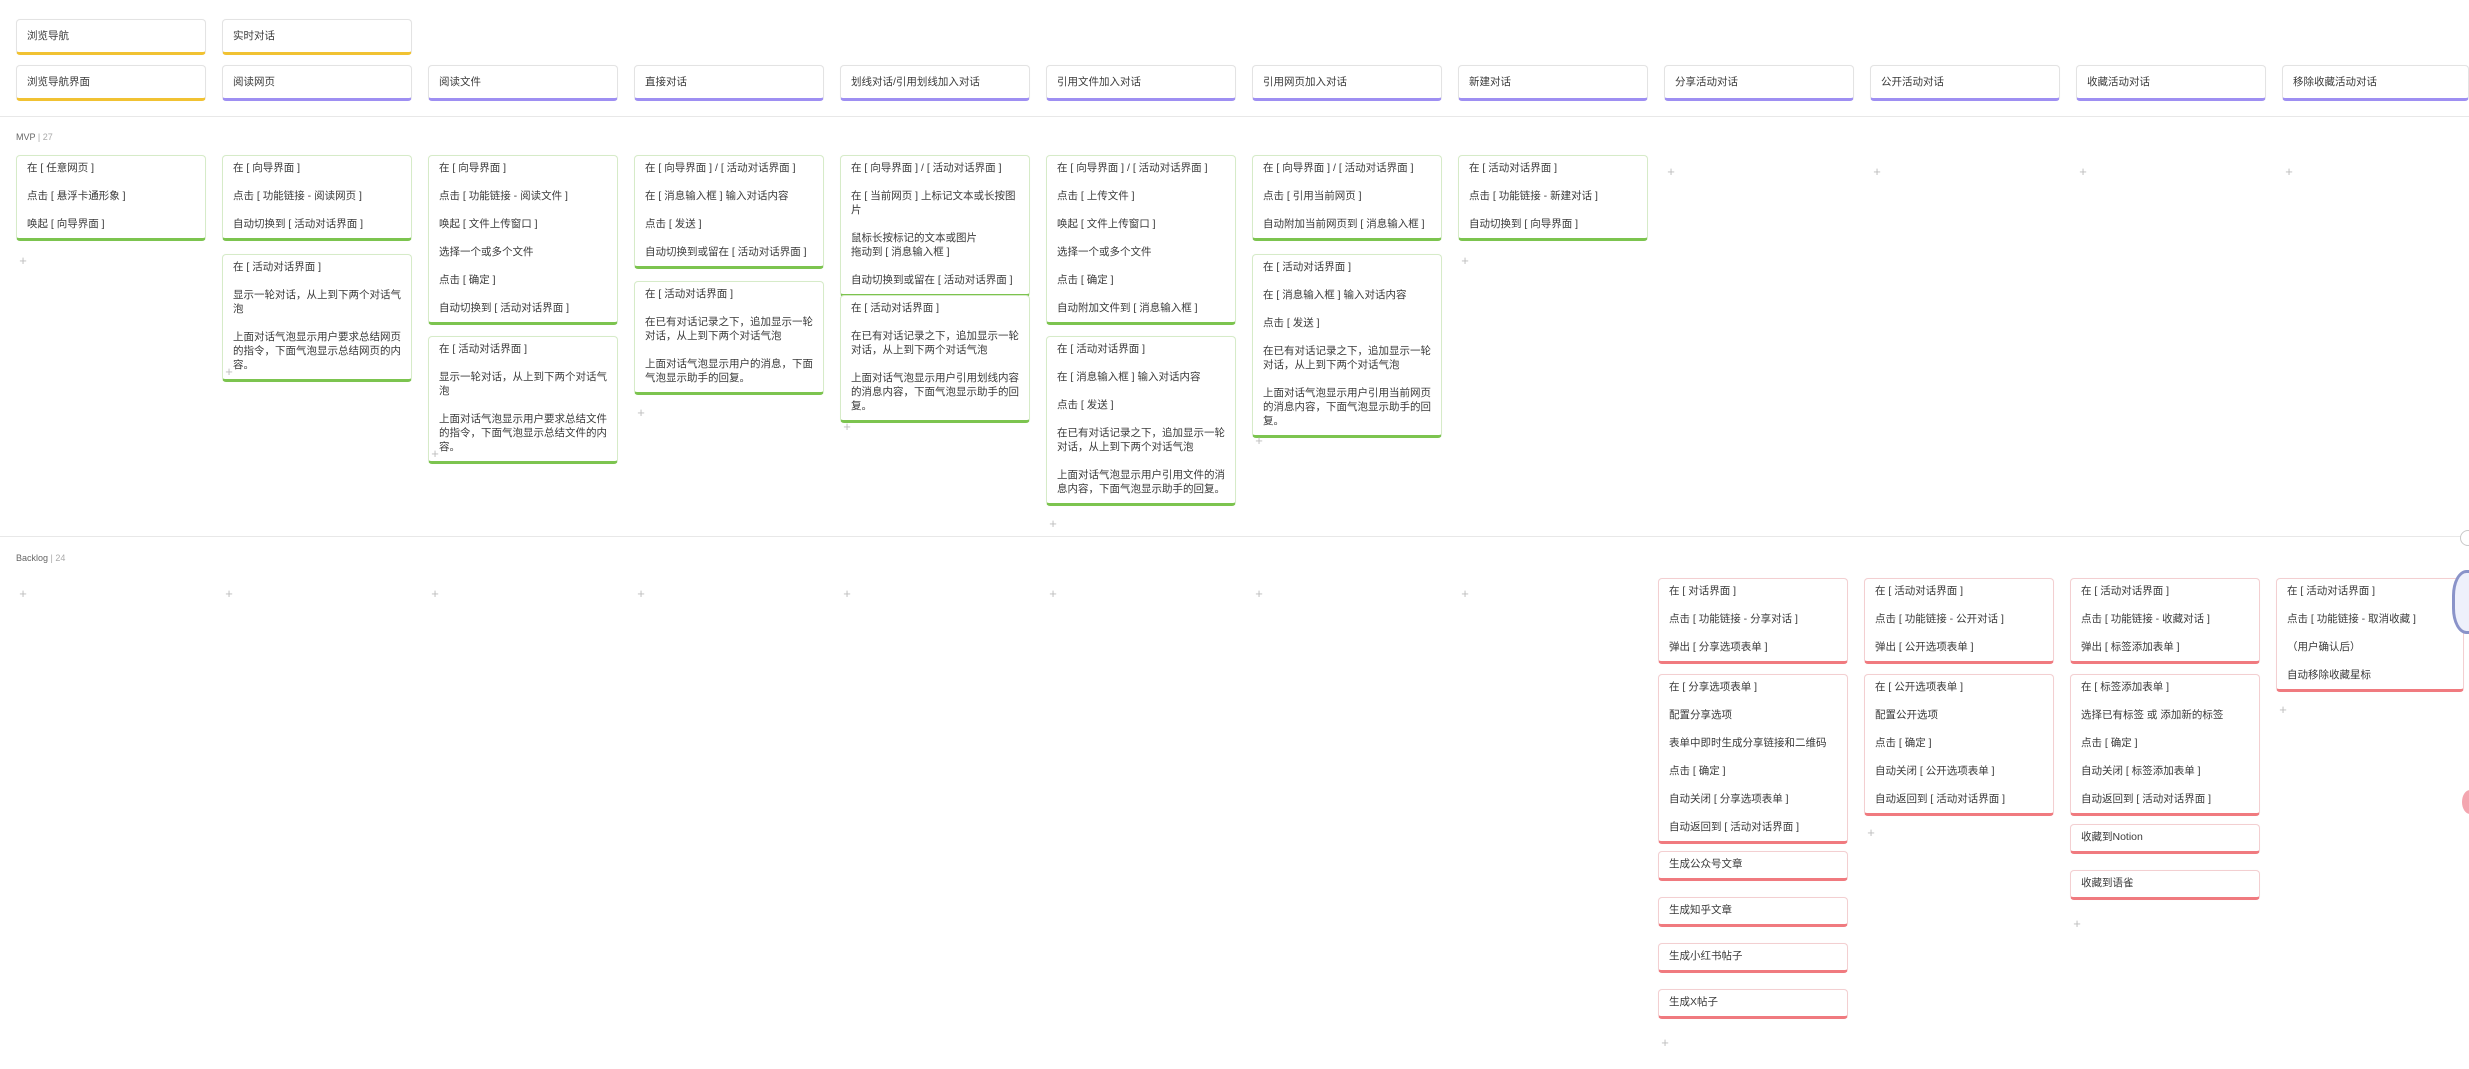  I want to click on story-line: 在 [ 向导界面 ] / [ 活动对话界面 ], so click(720, 168).